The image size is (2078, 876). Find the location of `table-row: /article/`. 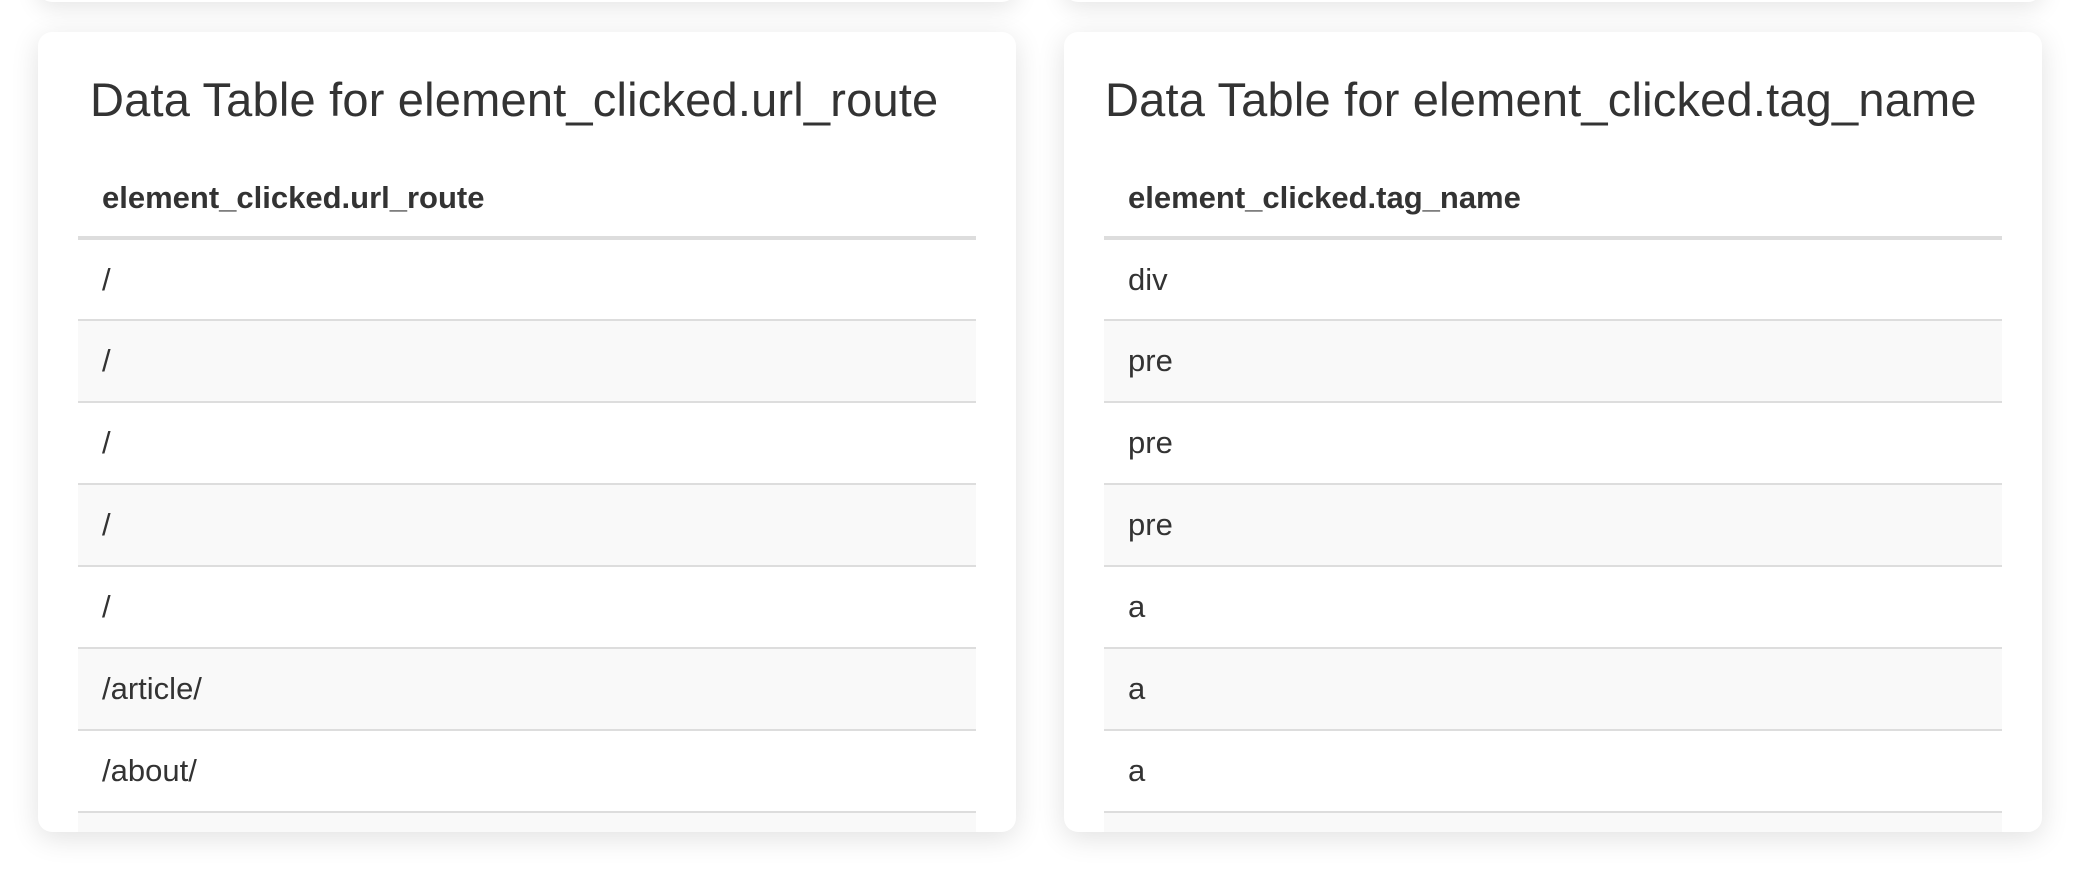

table-row: /article/ is located at coordinates (527, 689).